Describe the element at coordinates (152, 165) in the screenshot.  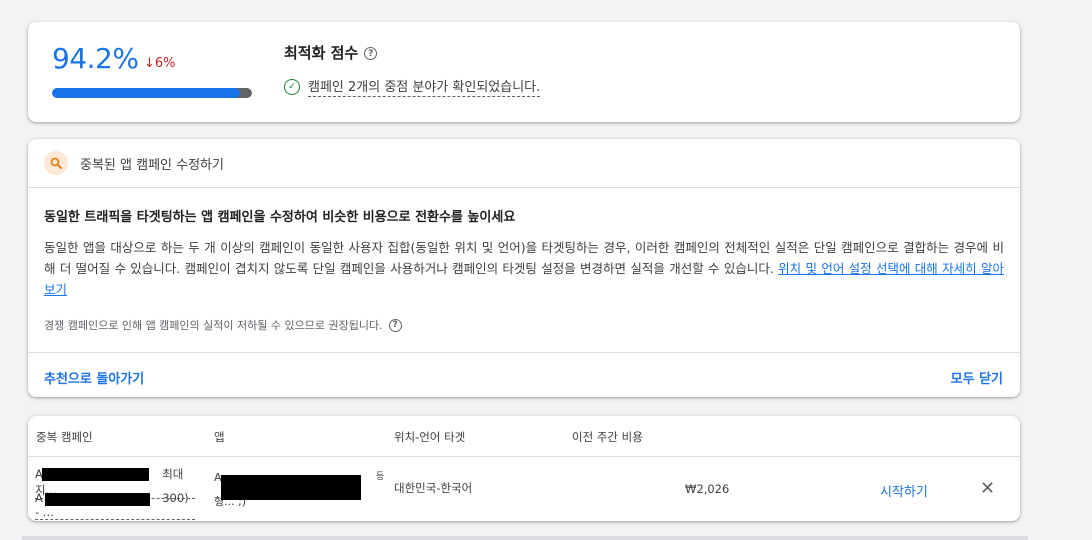
I see `recommendation-title: 중복된 앱 캠페인 수정하기` at that location.